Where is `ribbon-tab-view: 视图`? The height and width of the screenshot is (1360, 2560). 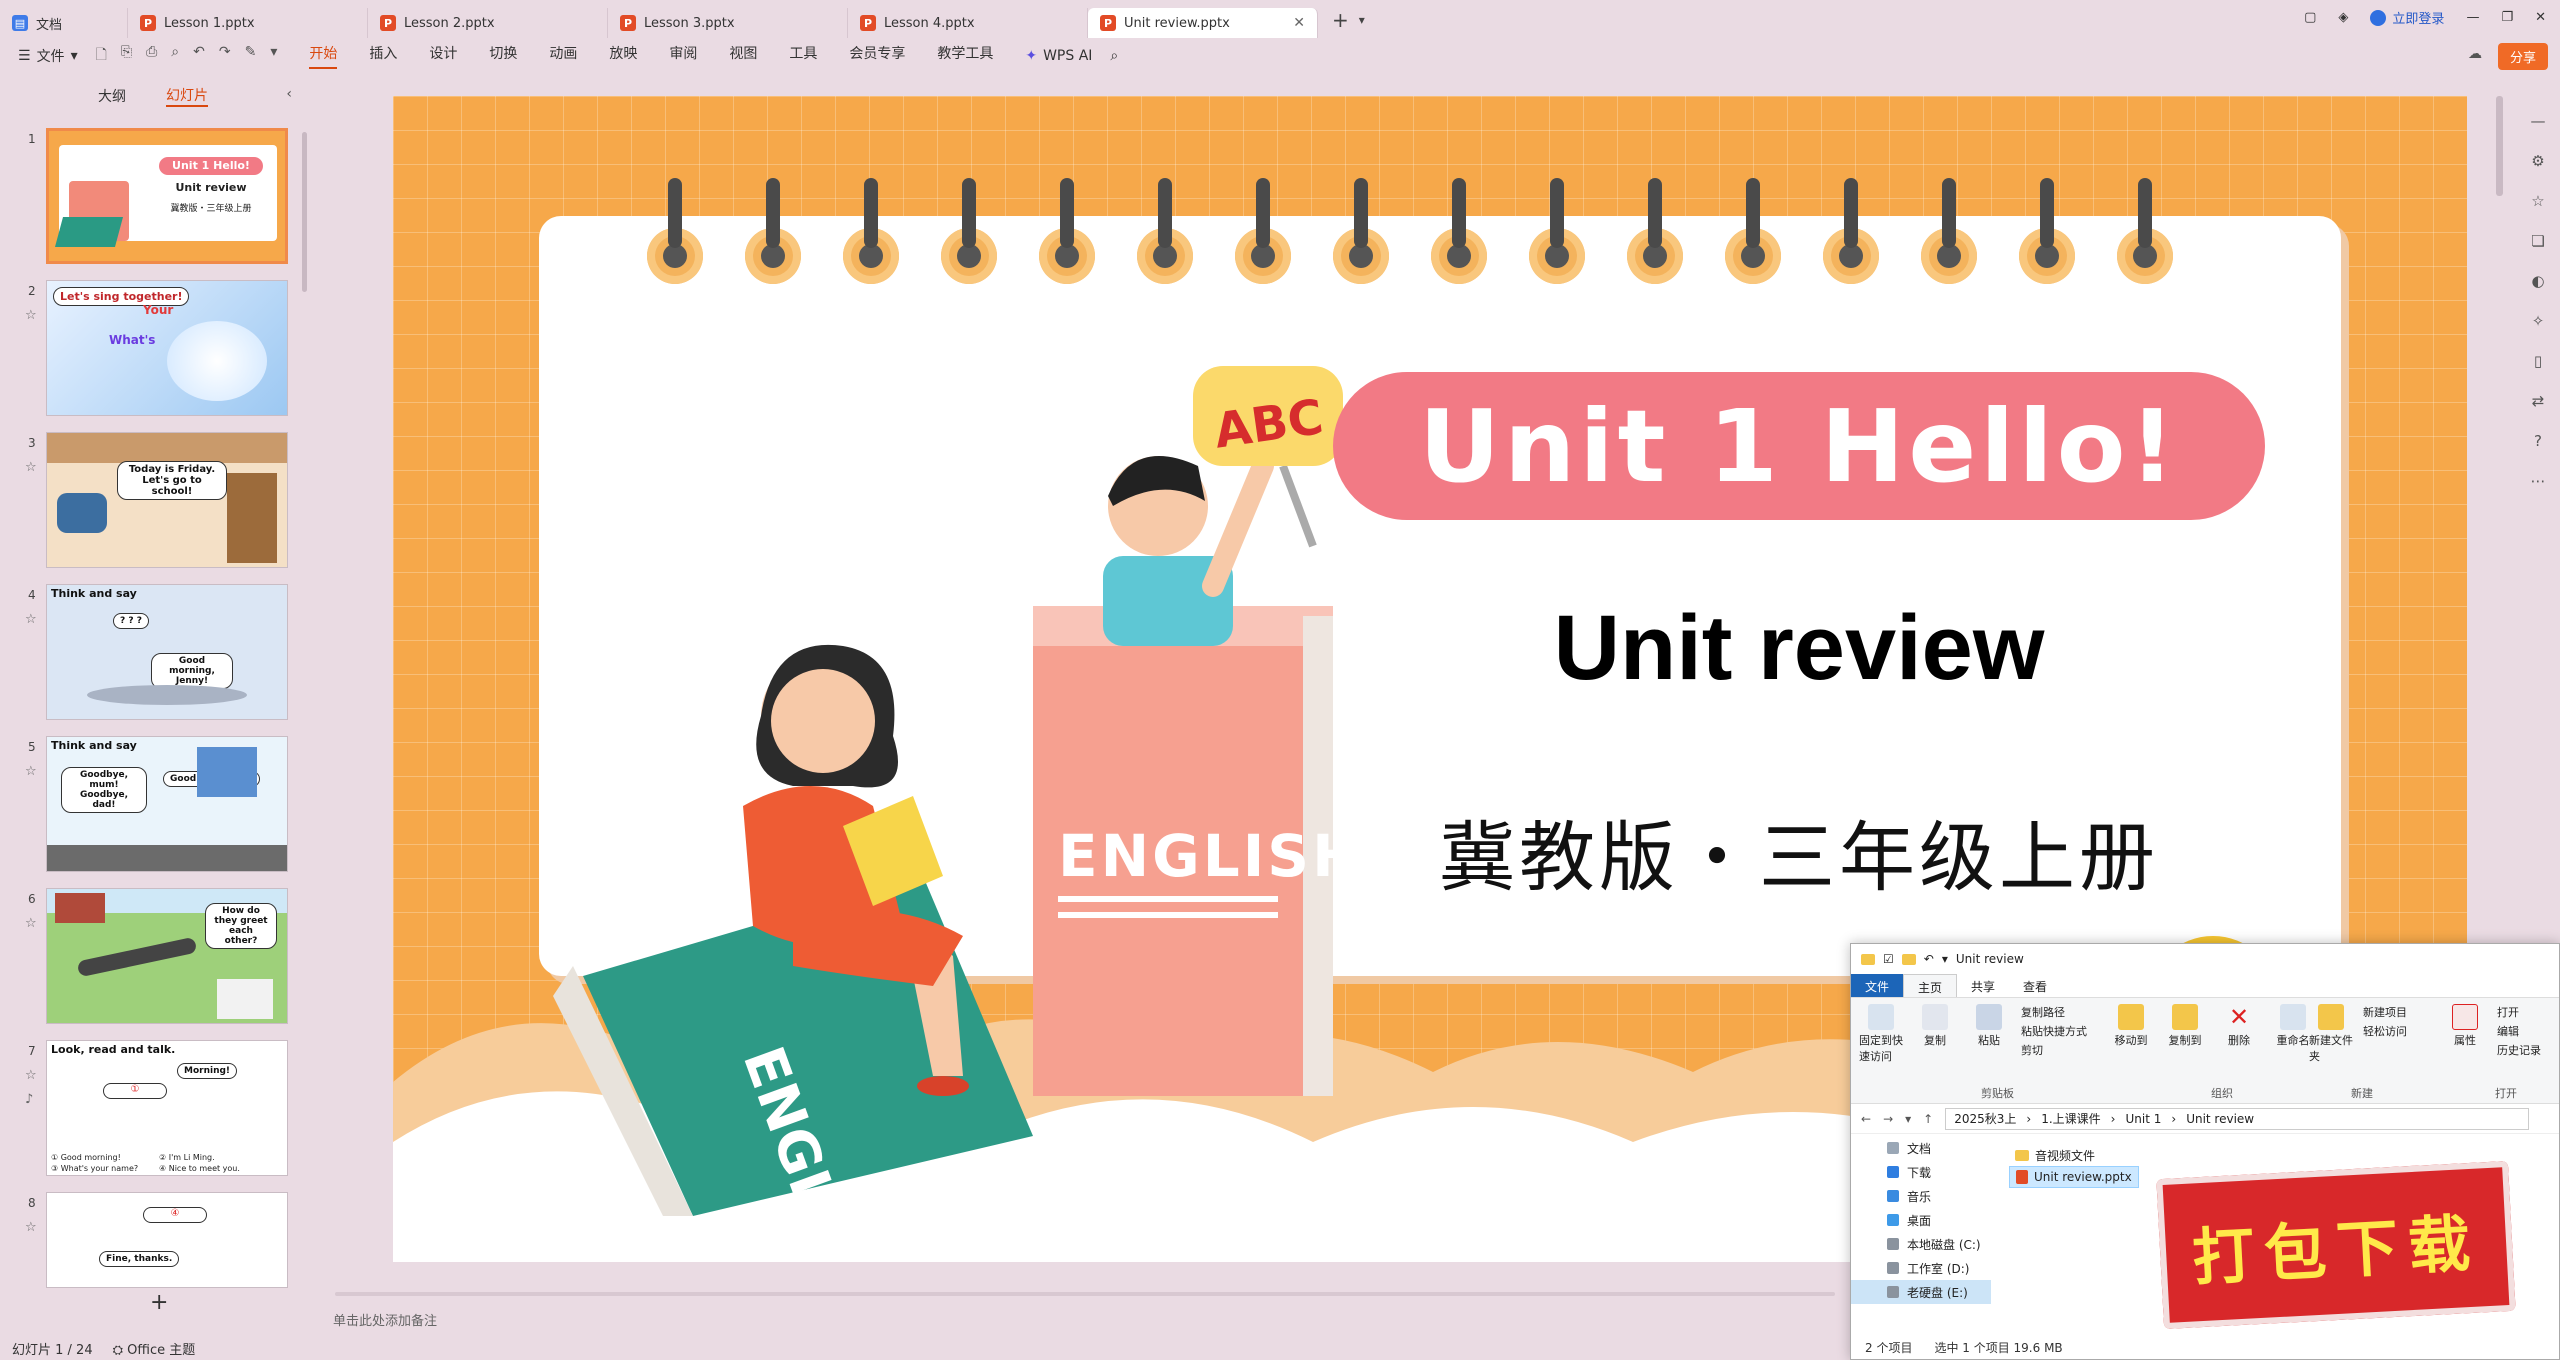
ribbon-tab-view: 视图 is located at coordinates (743, 56).